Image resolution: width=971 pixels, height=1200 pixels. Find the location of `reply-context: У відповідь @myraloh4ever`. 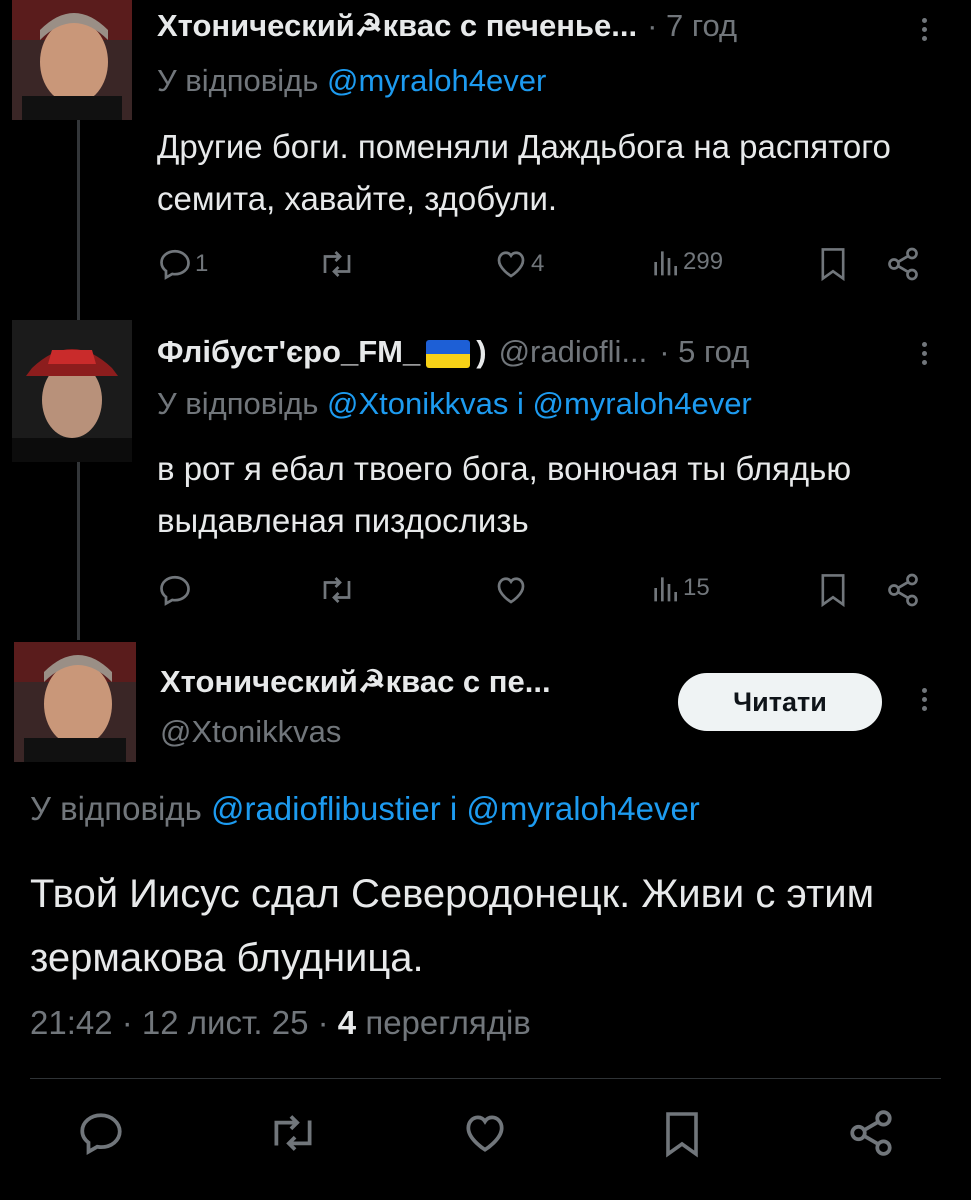

reply-context: У відповідь @myraloh4ever is located at coordinates (351, 81).